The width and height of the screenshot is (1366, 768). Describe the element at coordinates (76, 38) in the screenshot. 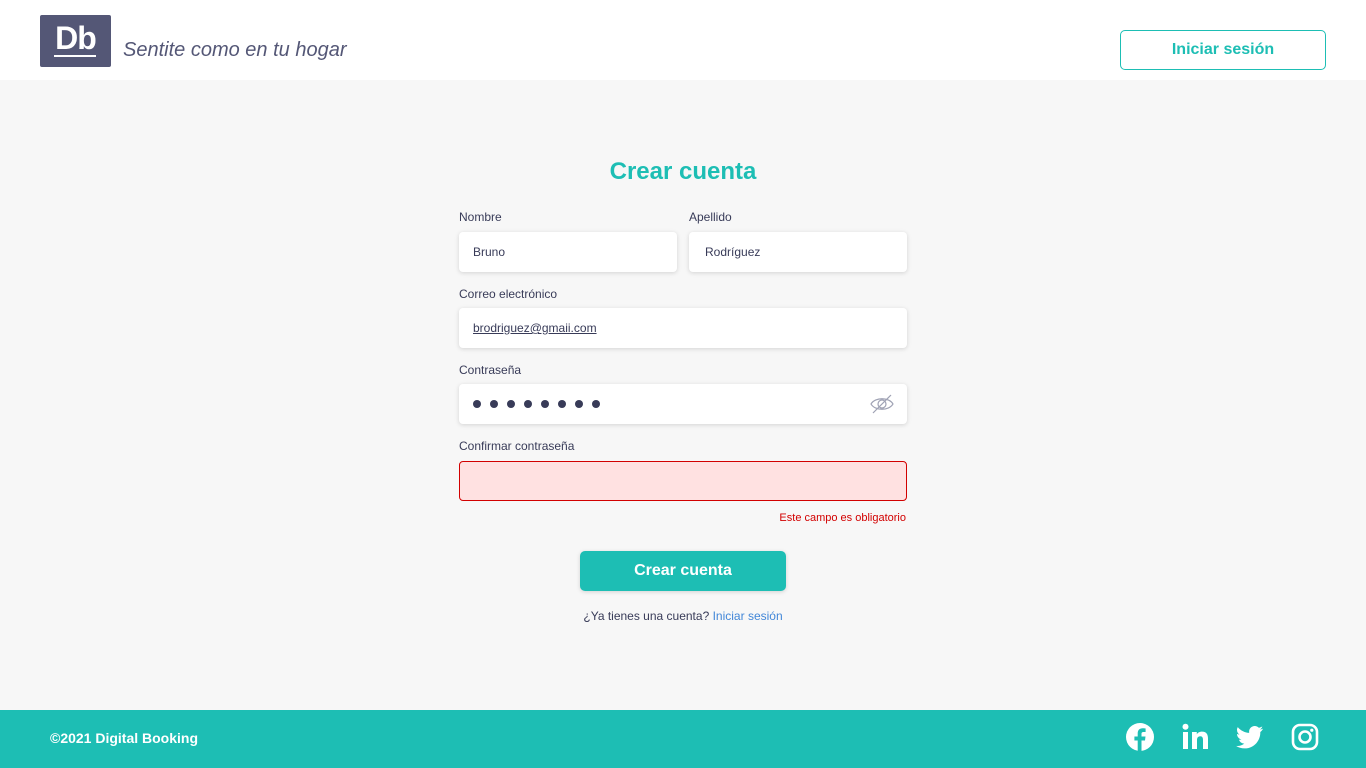

I see `logo-text: Db` at that location.